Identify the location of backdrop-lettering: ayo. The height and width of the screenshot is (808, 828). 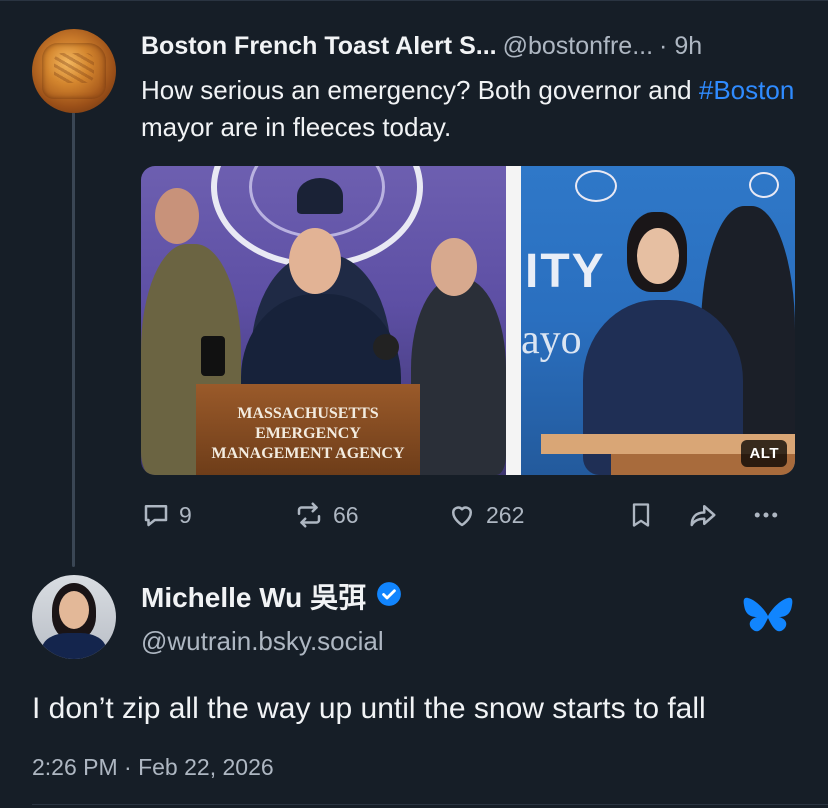
(551, 340).